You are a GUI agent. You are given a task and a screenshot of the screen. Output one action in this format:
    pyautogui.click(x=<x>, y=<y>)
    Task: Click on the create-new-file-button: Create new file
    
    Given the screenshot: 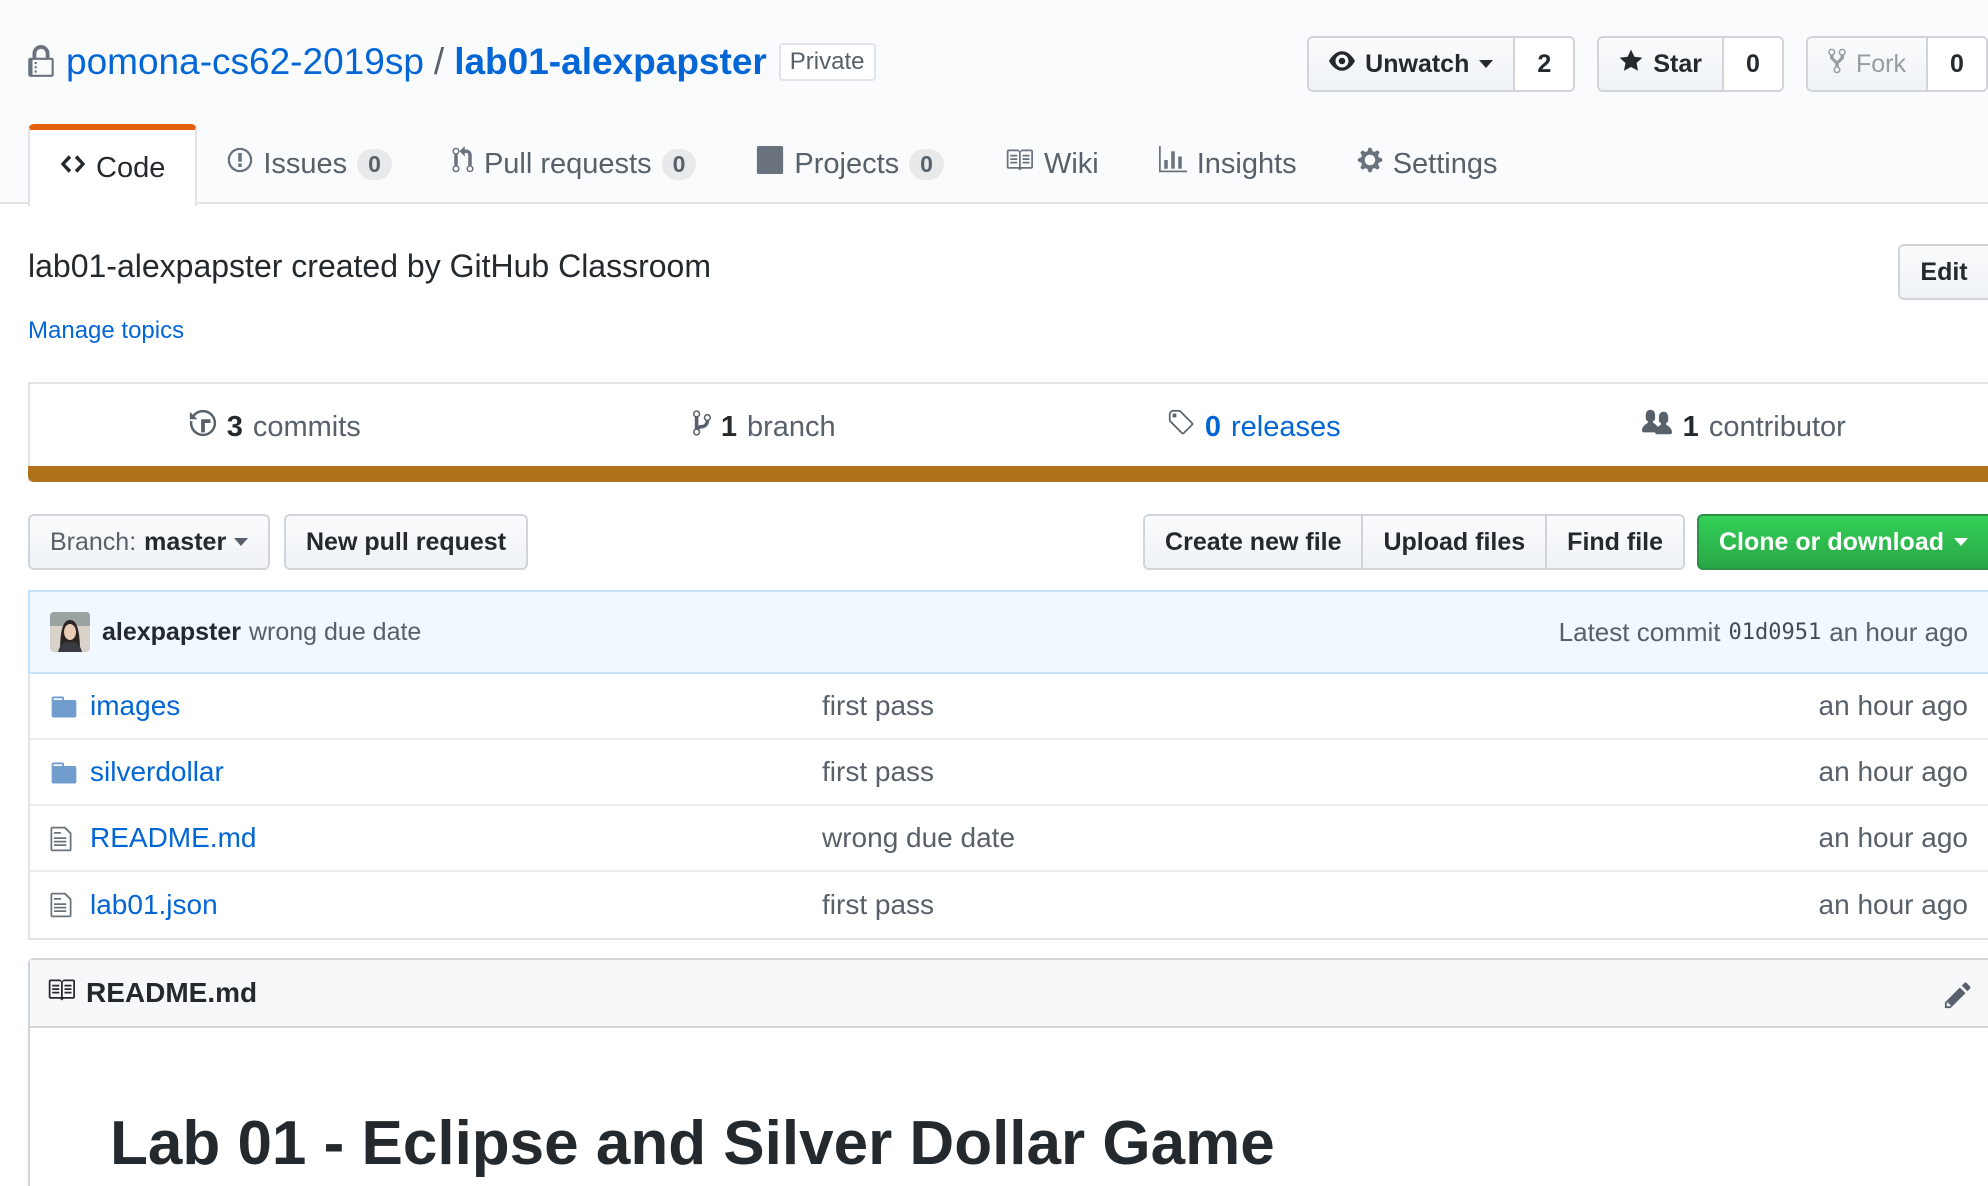 What is the action you would take?
    pyautogui.click(x=1254, y=542)
    